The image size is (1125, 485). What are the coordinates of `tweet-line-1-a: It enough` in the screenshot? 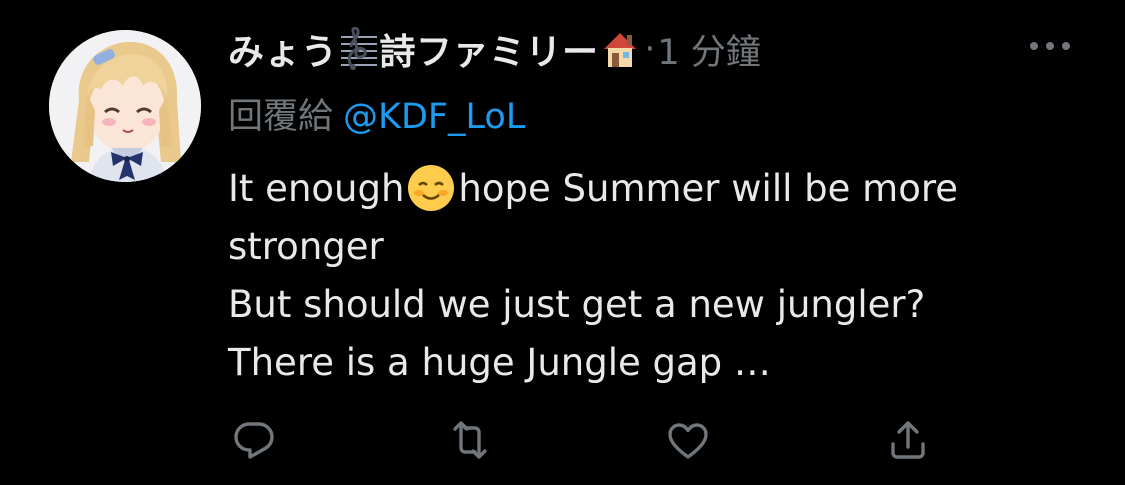 It's located at (316, 188).